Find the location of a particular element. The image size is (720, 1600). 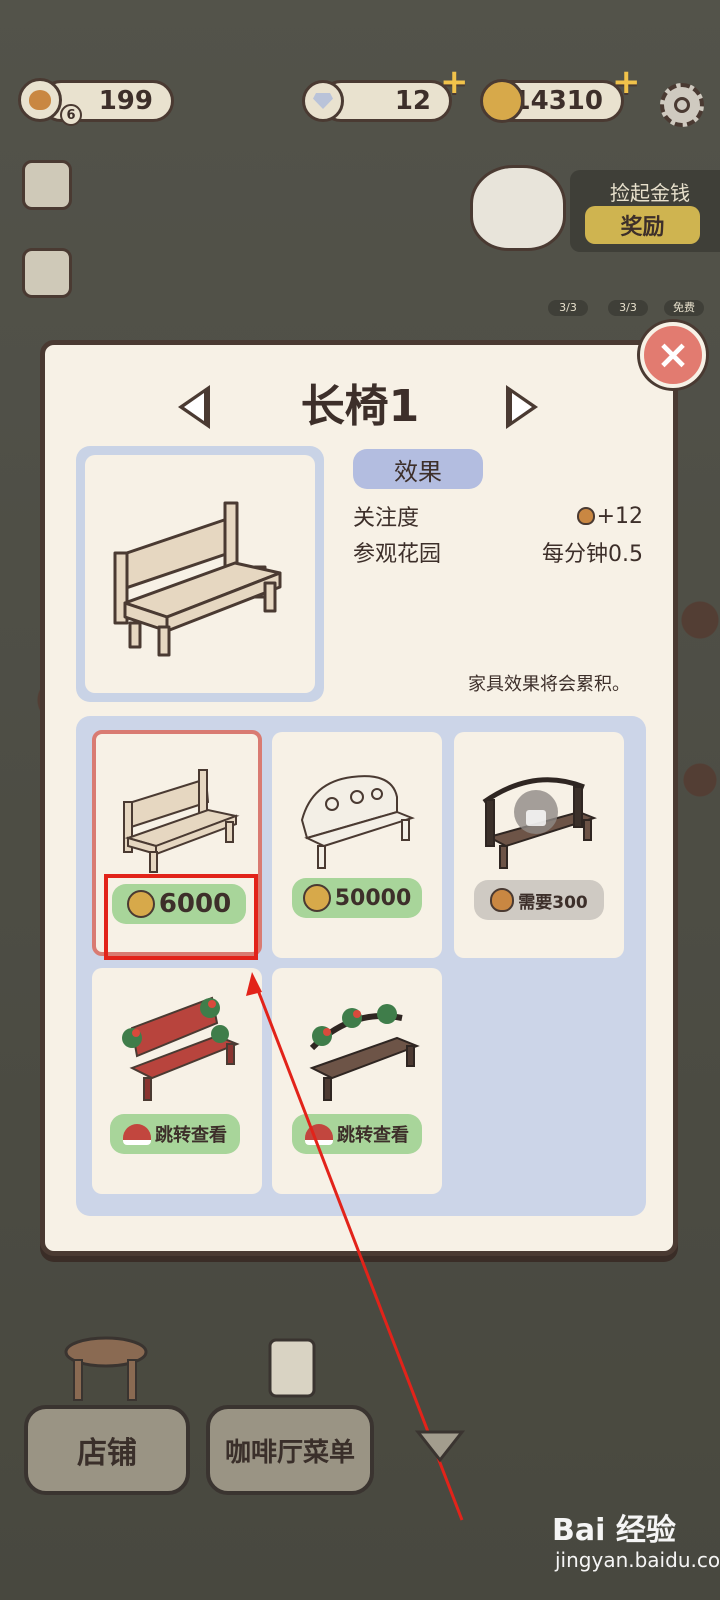

stool-icon is located at coordinates (265, 1399).